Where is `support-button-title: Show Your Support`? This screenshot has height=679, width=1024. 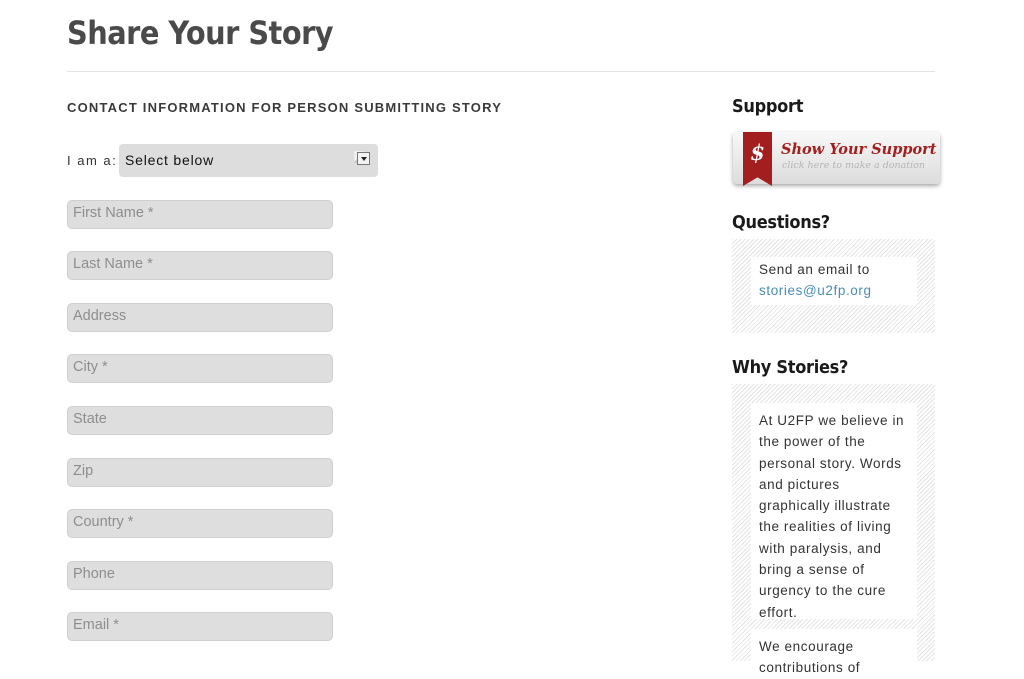 support-button-title: Show Your Support is located at coordinates (859, 149).